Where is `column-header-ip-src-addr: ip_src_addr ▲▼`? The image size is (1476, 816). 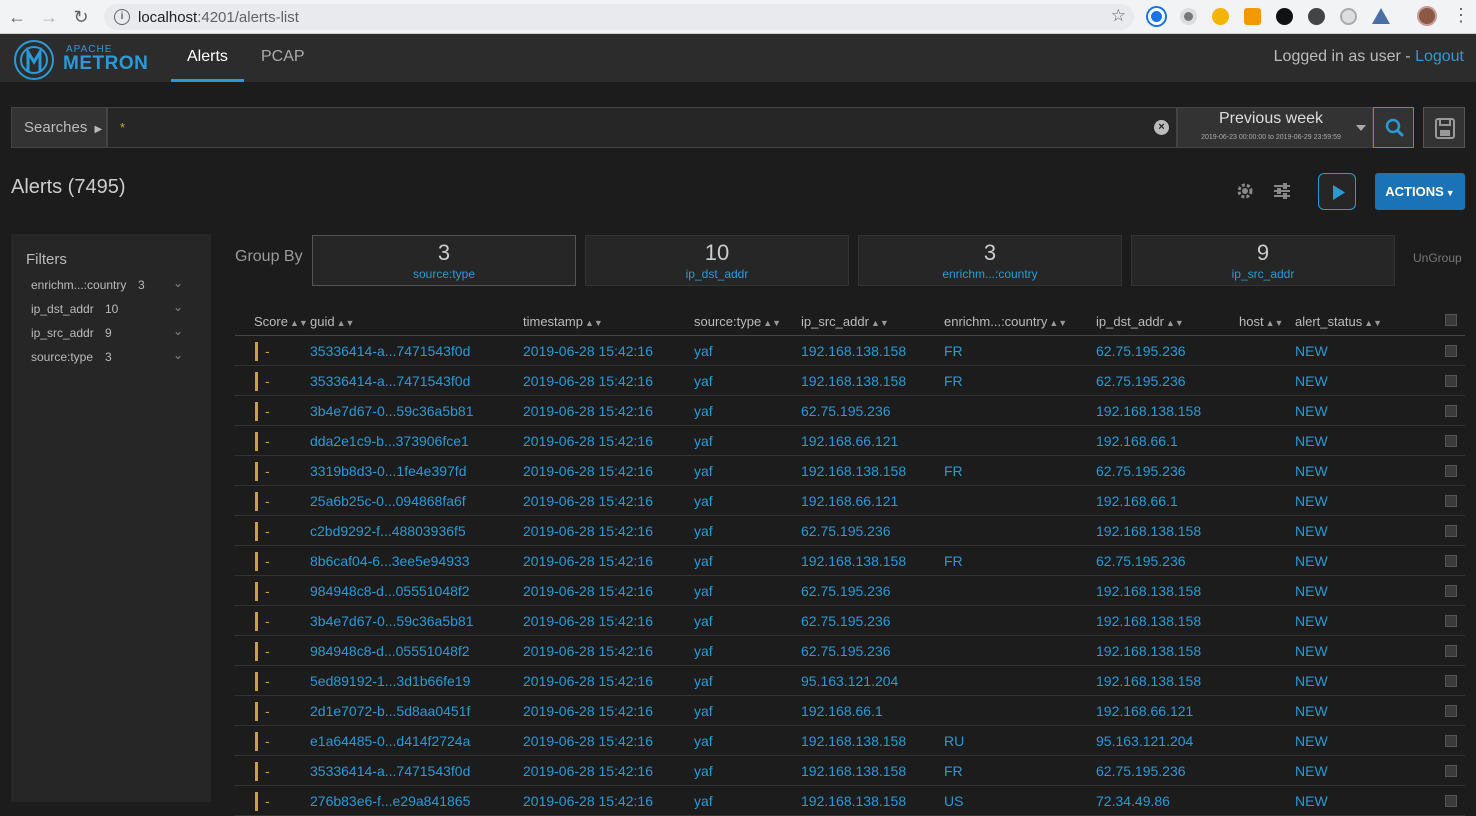
column-header-ip-src-addr: ip_src_addr ▲▼ is located at coordinates (845, 321).